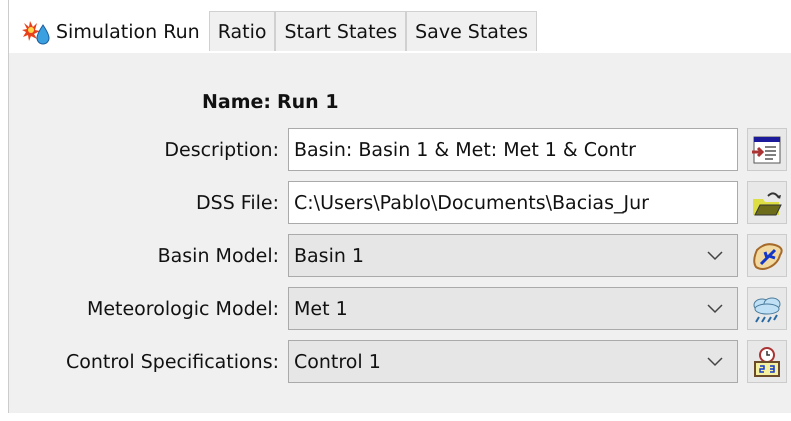 The image size is (791, 421). Describe the element at coordinates (308, 102) in the screenshot. I see `run-name: Run 1` at that location.